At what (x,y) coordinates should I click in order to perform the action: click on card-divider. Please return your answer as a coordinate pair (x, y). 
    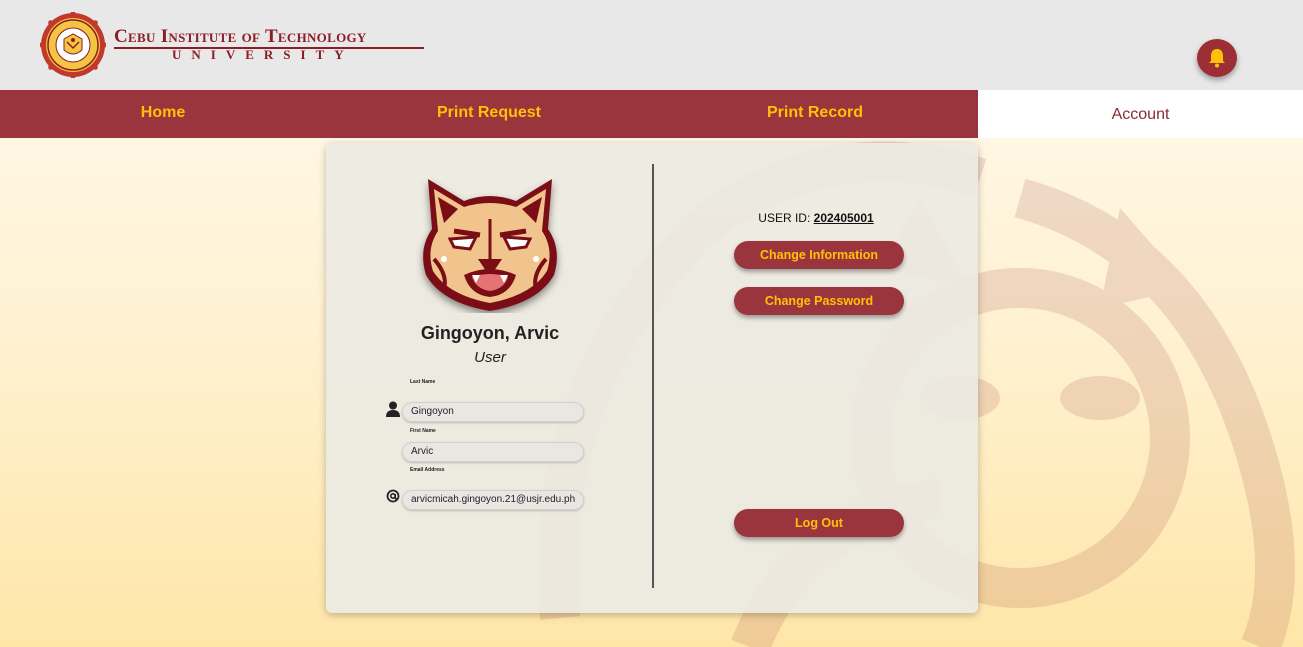
    Looking at the image, I should click on (653, 376).